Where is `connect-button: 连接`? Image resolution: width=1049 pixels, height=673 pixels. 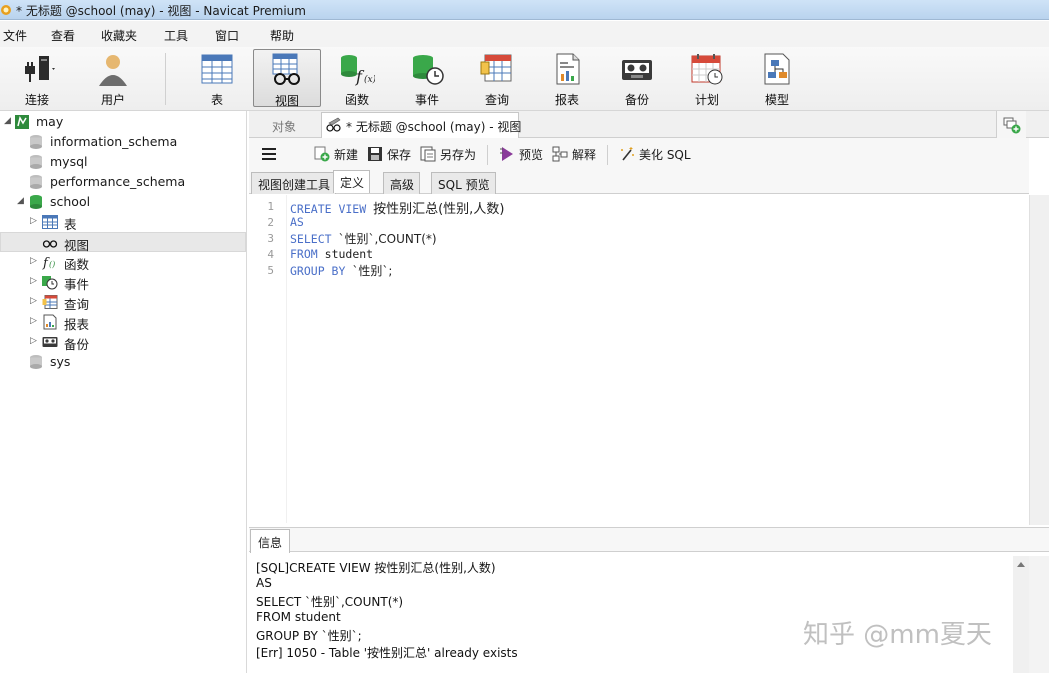
connect-button: 连接 is located at coordinates (37, 78).